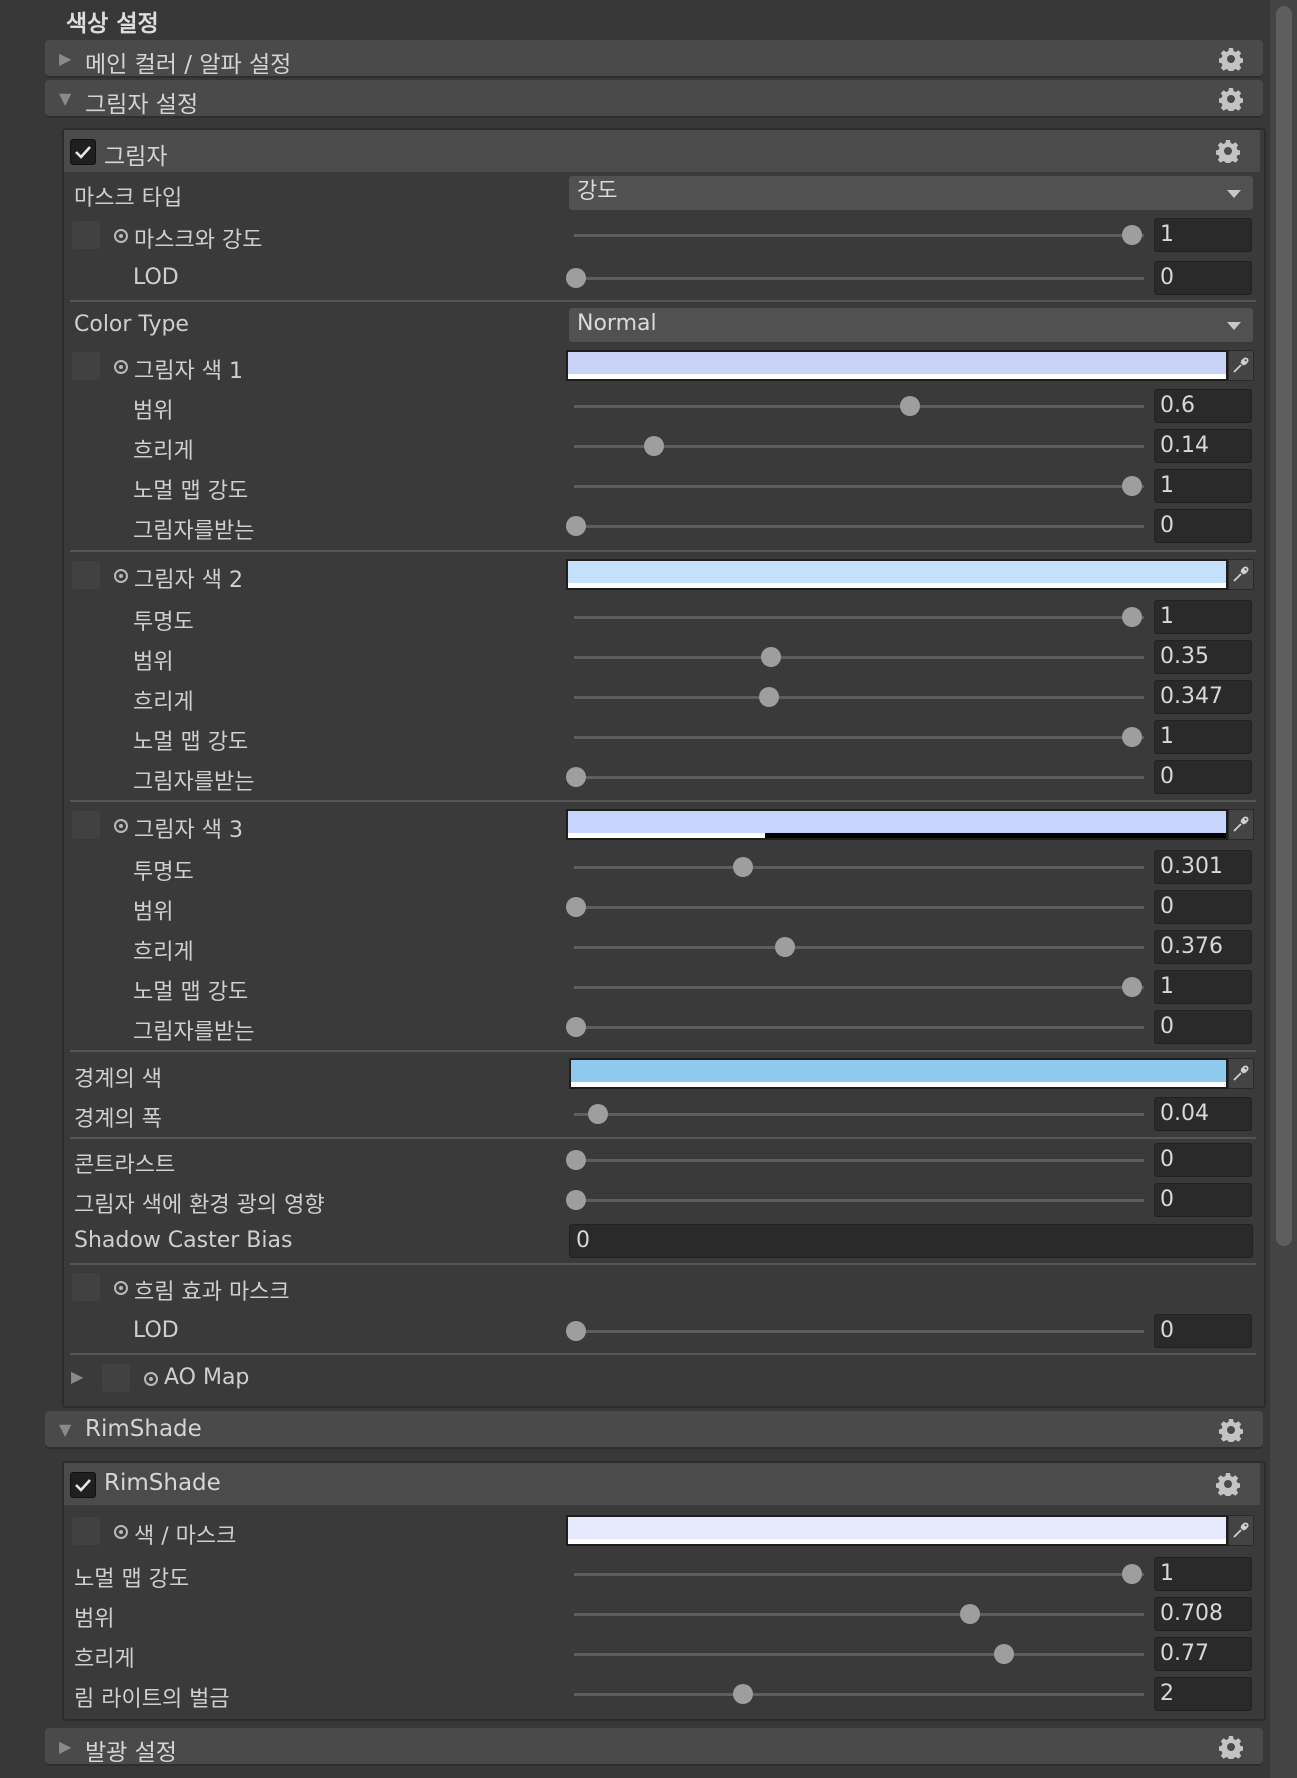 Image resolution: width=1297 pixels, height=1778 pixels. Describe the element at coordinates (662, 151) in the screenshot. I see `shadow-card-header: 그림자` at that location.